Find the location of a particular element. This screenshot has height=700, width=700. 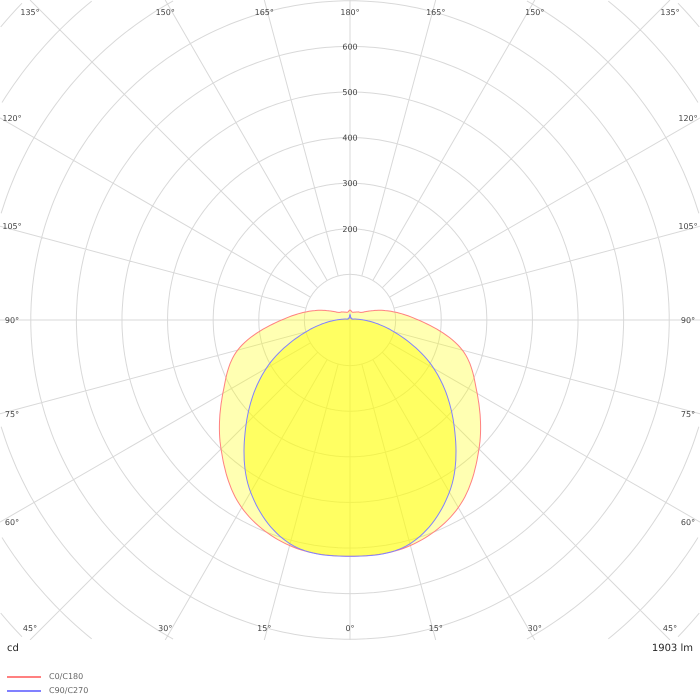

unit-label: cd is located at coordinates (13, 649).